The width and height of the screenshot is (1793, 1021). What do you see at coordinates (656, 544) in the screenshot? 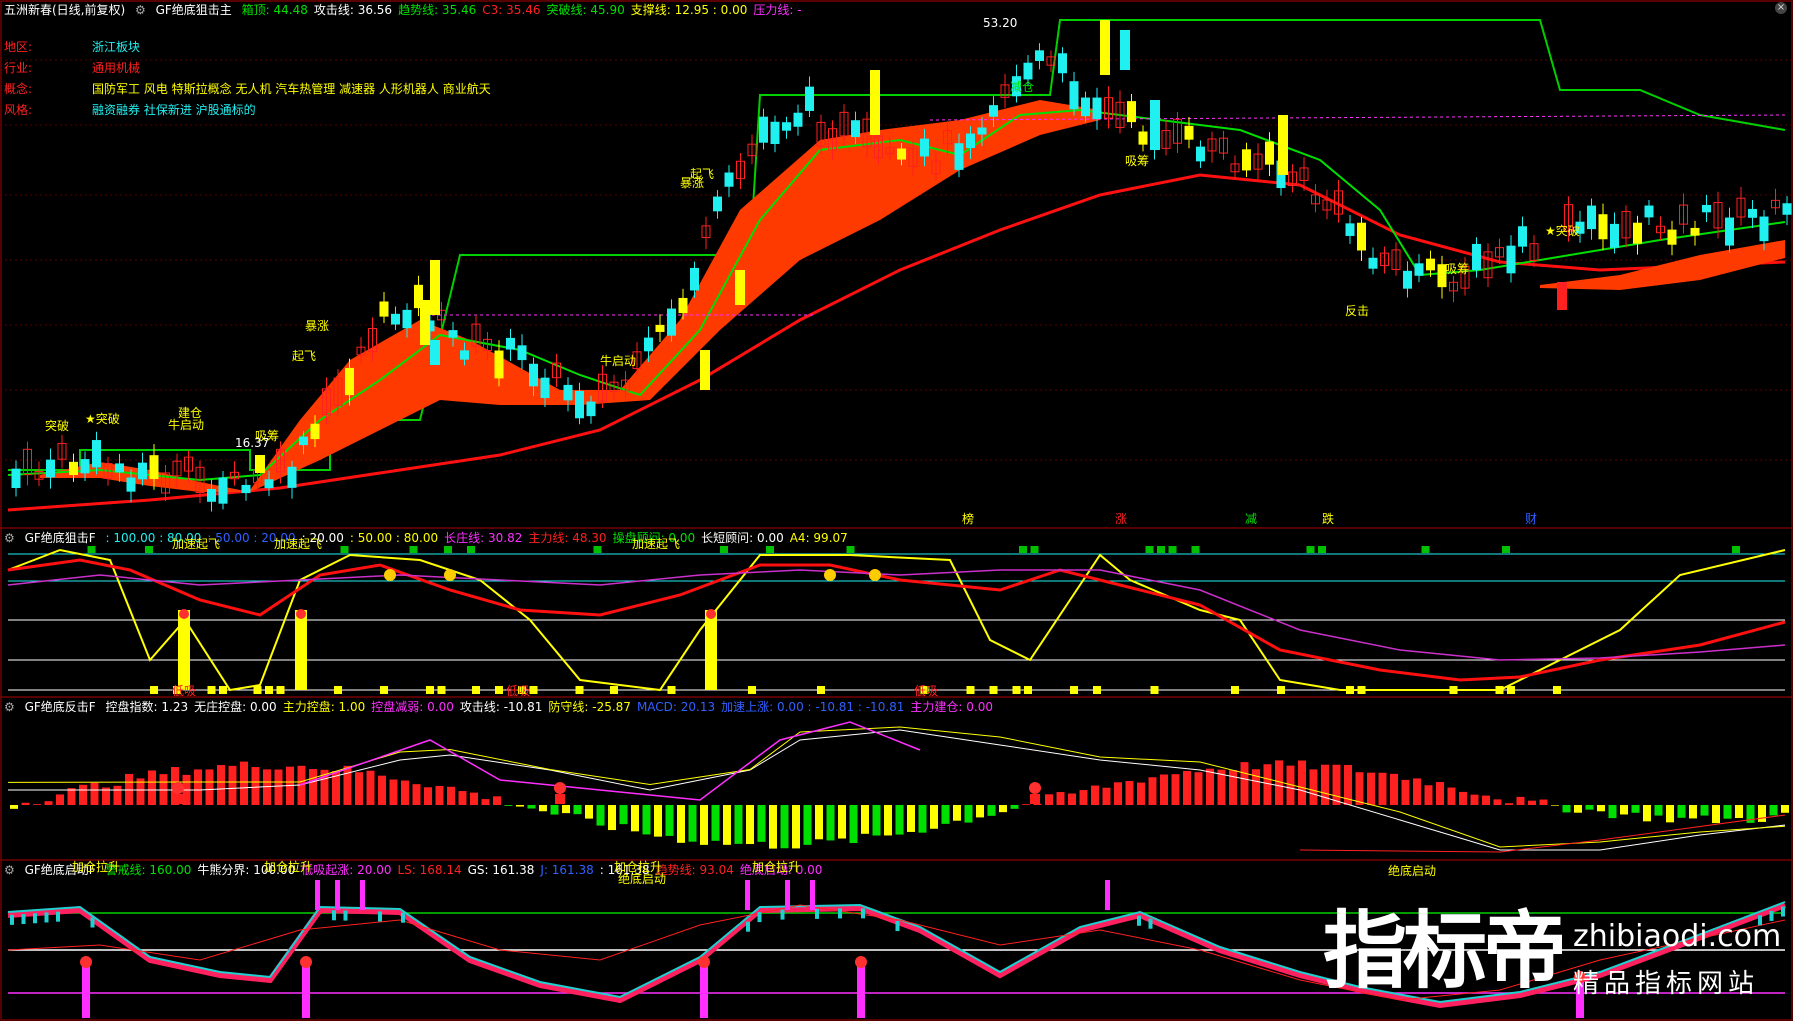
I see `signal-label: 加速起飞` at bounding box center [656, 544].